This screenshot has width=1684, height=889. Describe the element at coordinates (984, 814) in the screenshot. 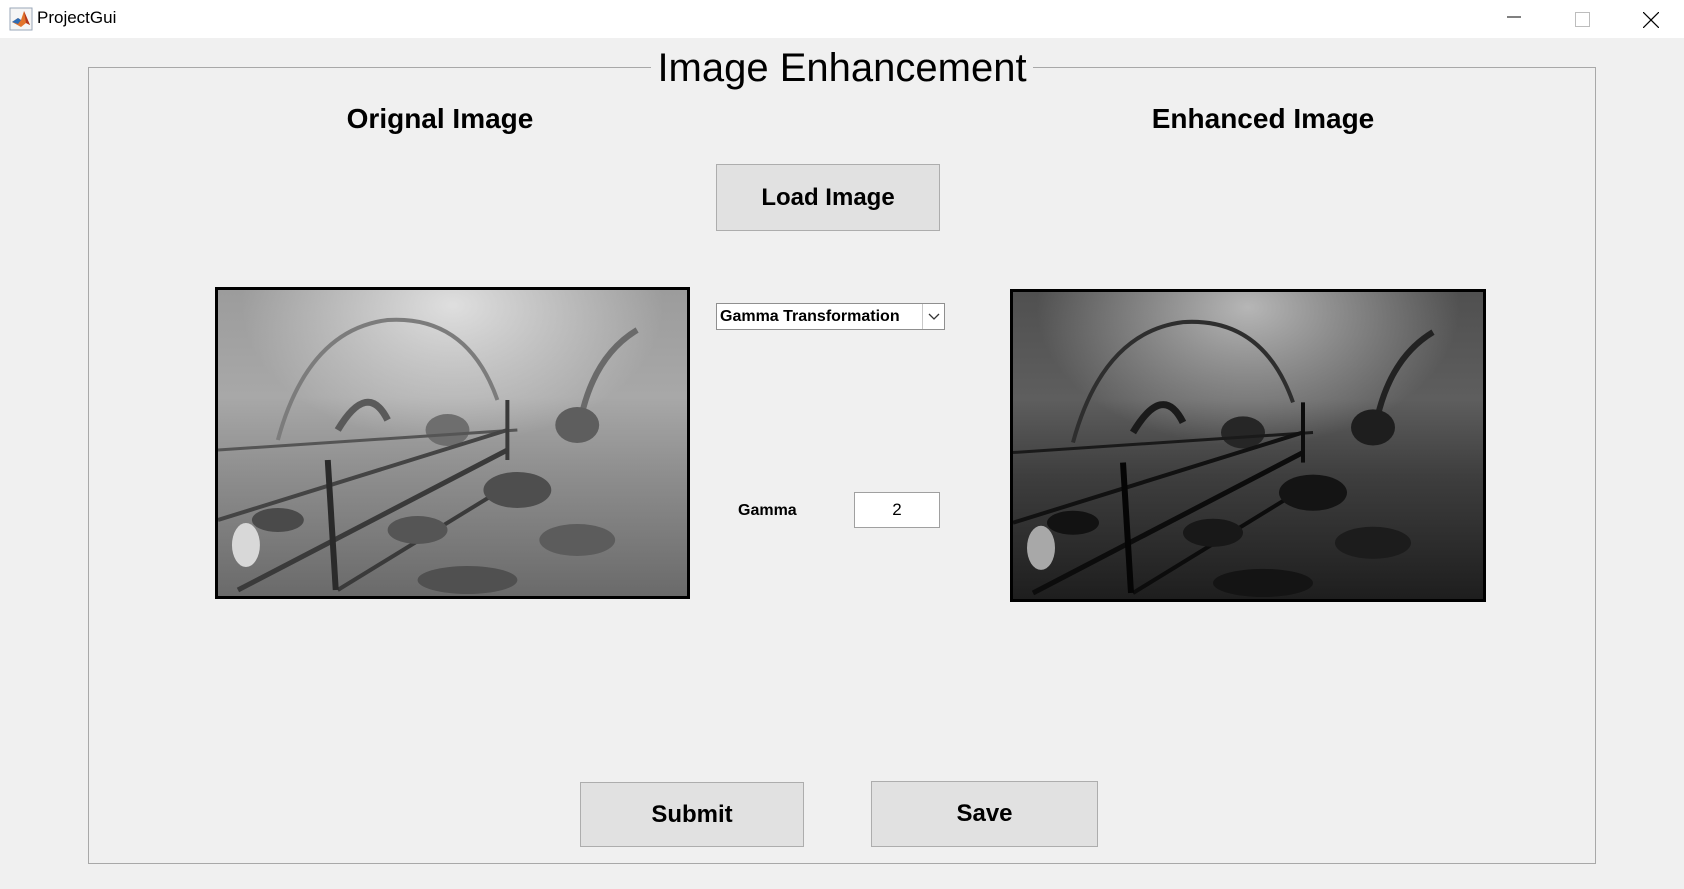

I see `save-button: Save` at that location.